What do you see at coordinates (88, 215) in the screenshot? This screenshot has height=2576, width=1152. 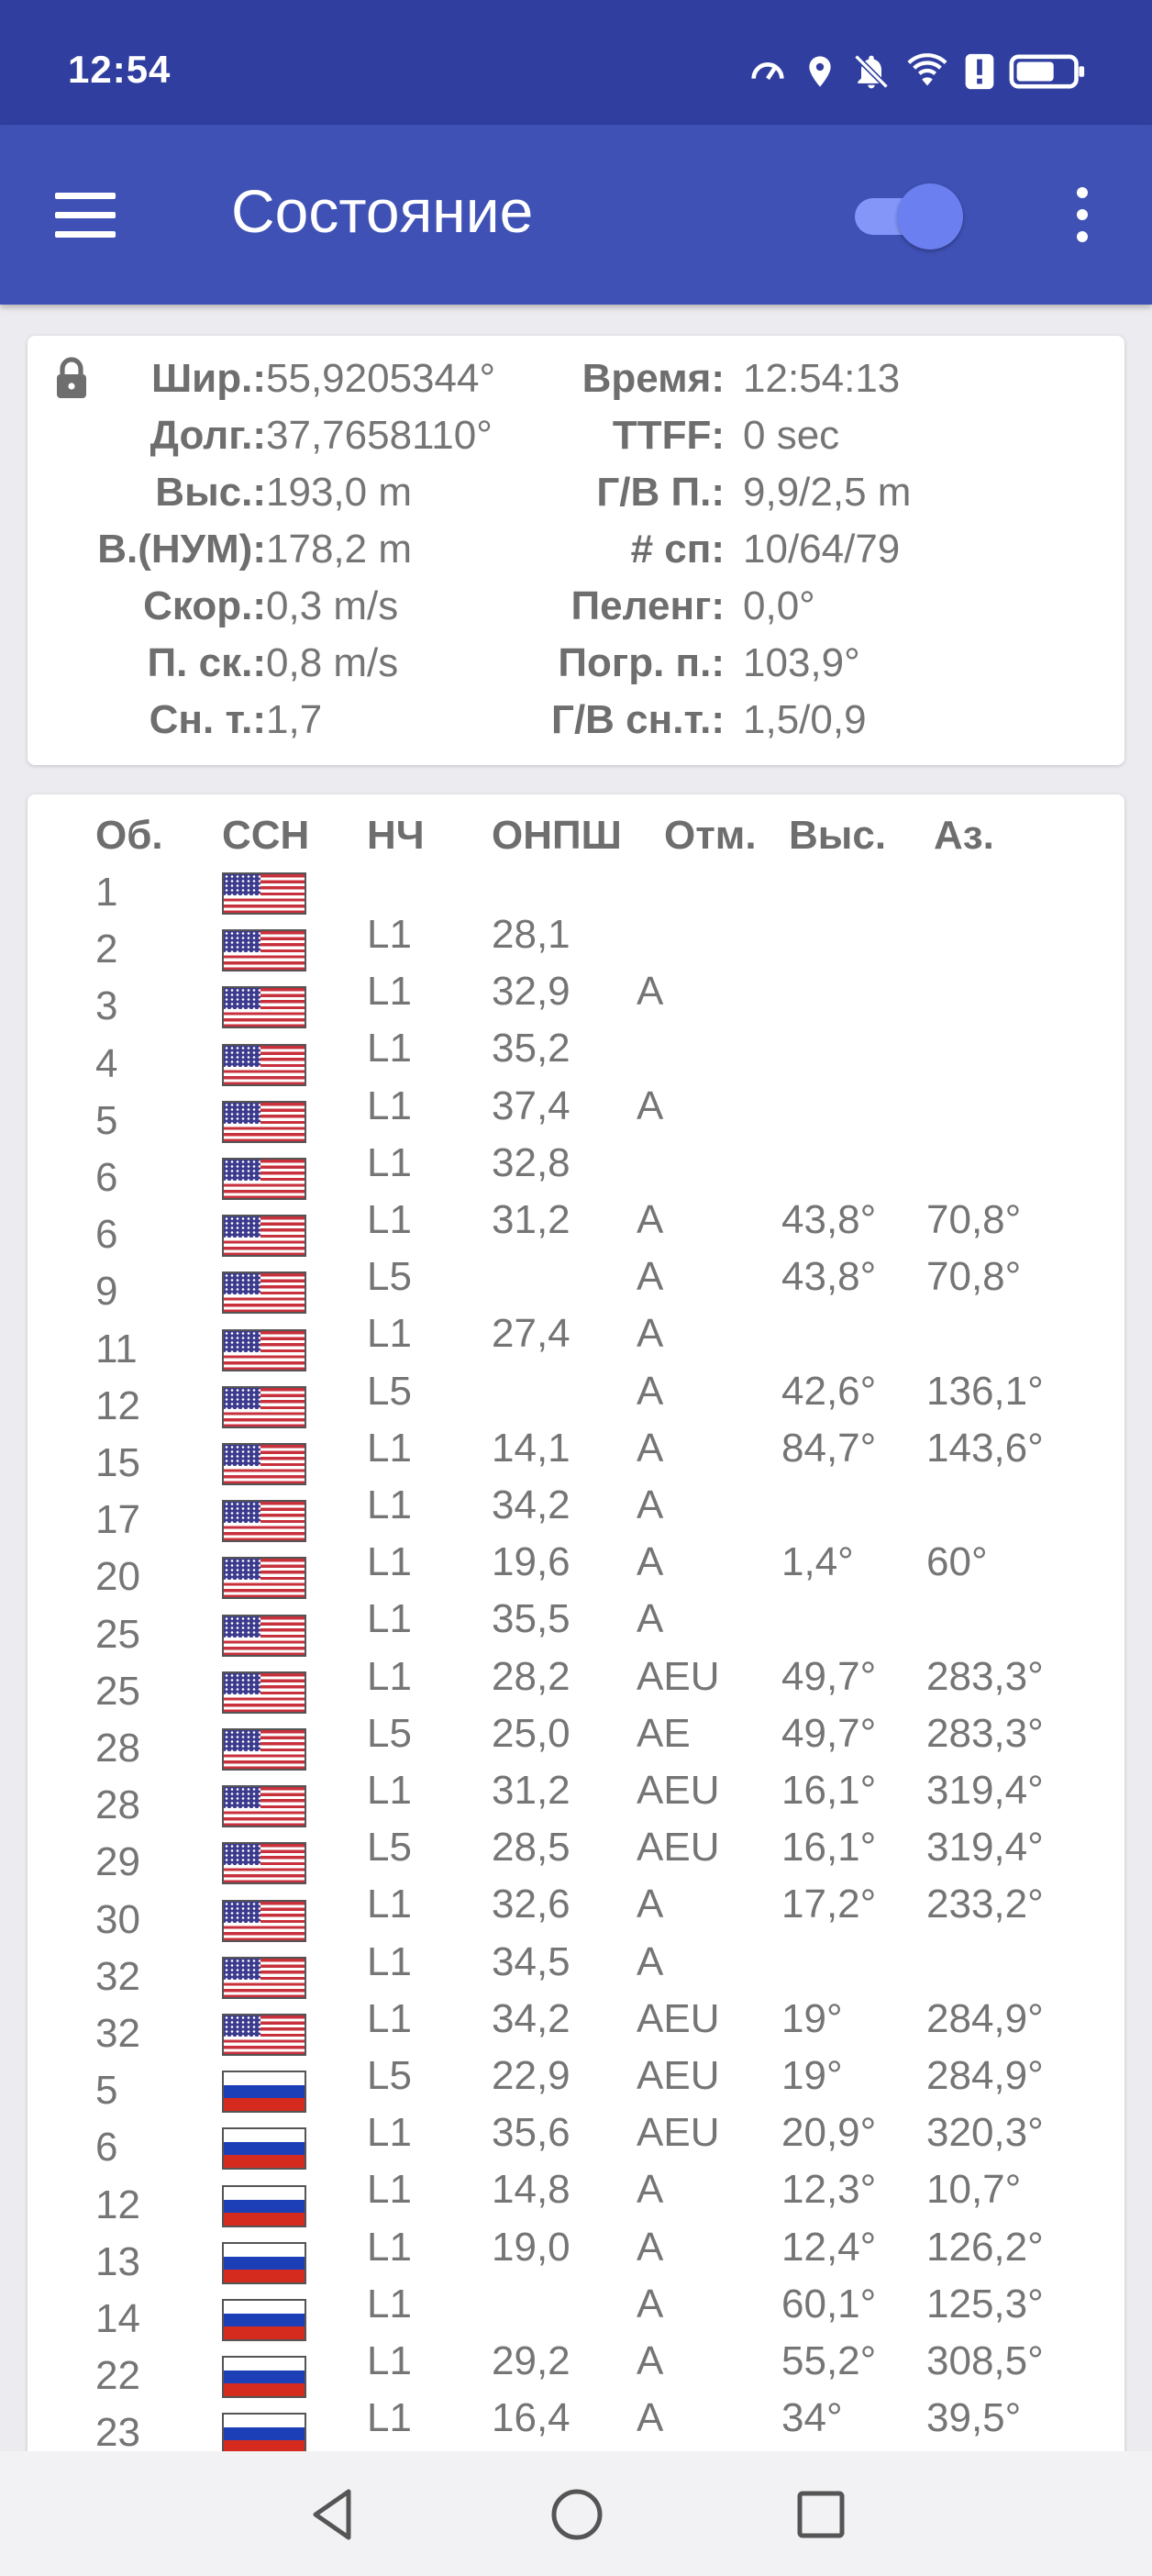 I see `hamburger-menu-icon` at bounding box center [88, 215].